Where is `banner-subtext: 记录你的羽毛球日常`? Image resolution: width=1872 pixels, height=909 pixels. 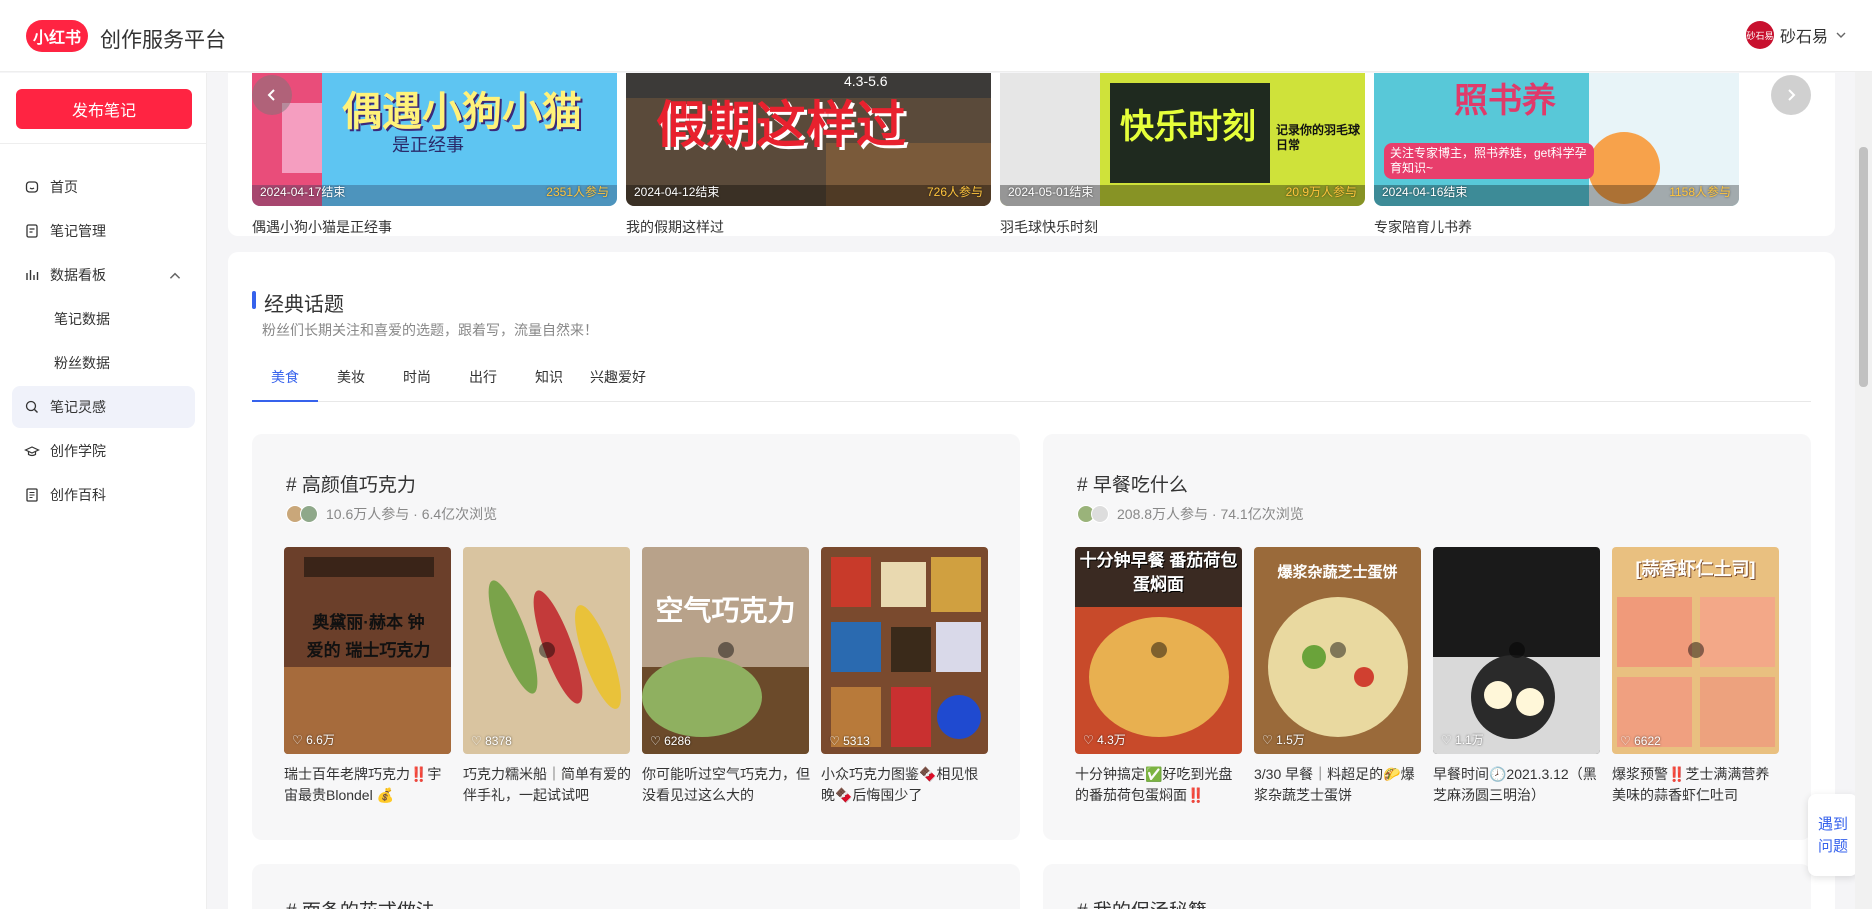
banner-subtext: 记录你的羽毛球日常 is located at coordinates (1318, 137).